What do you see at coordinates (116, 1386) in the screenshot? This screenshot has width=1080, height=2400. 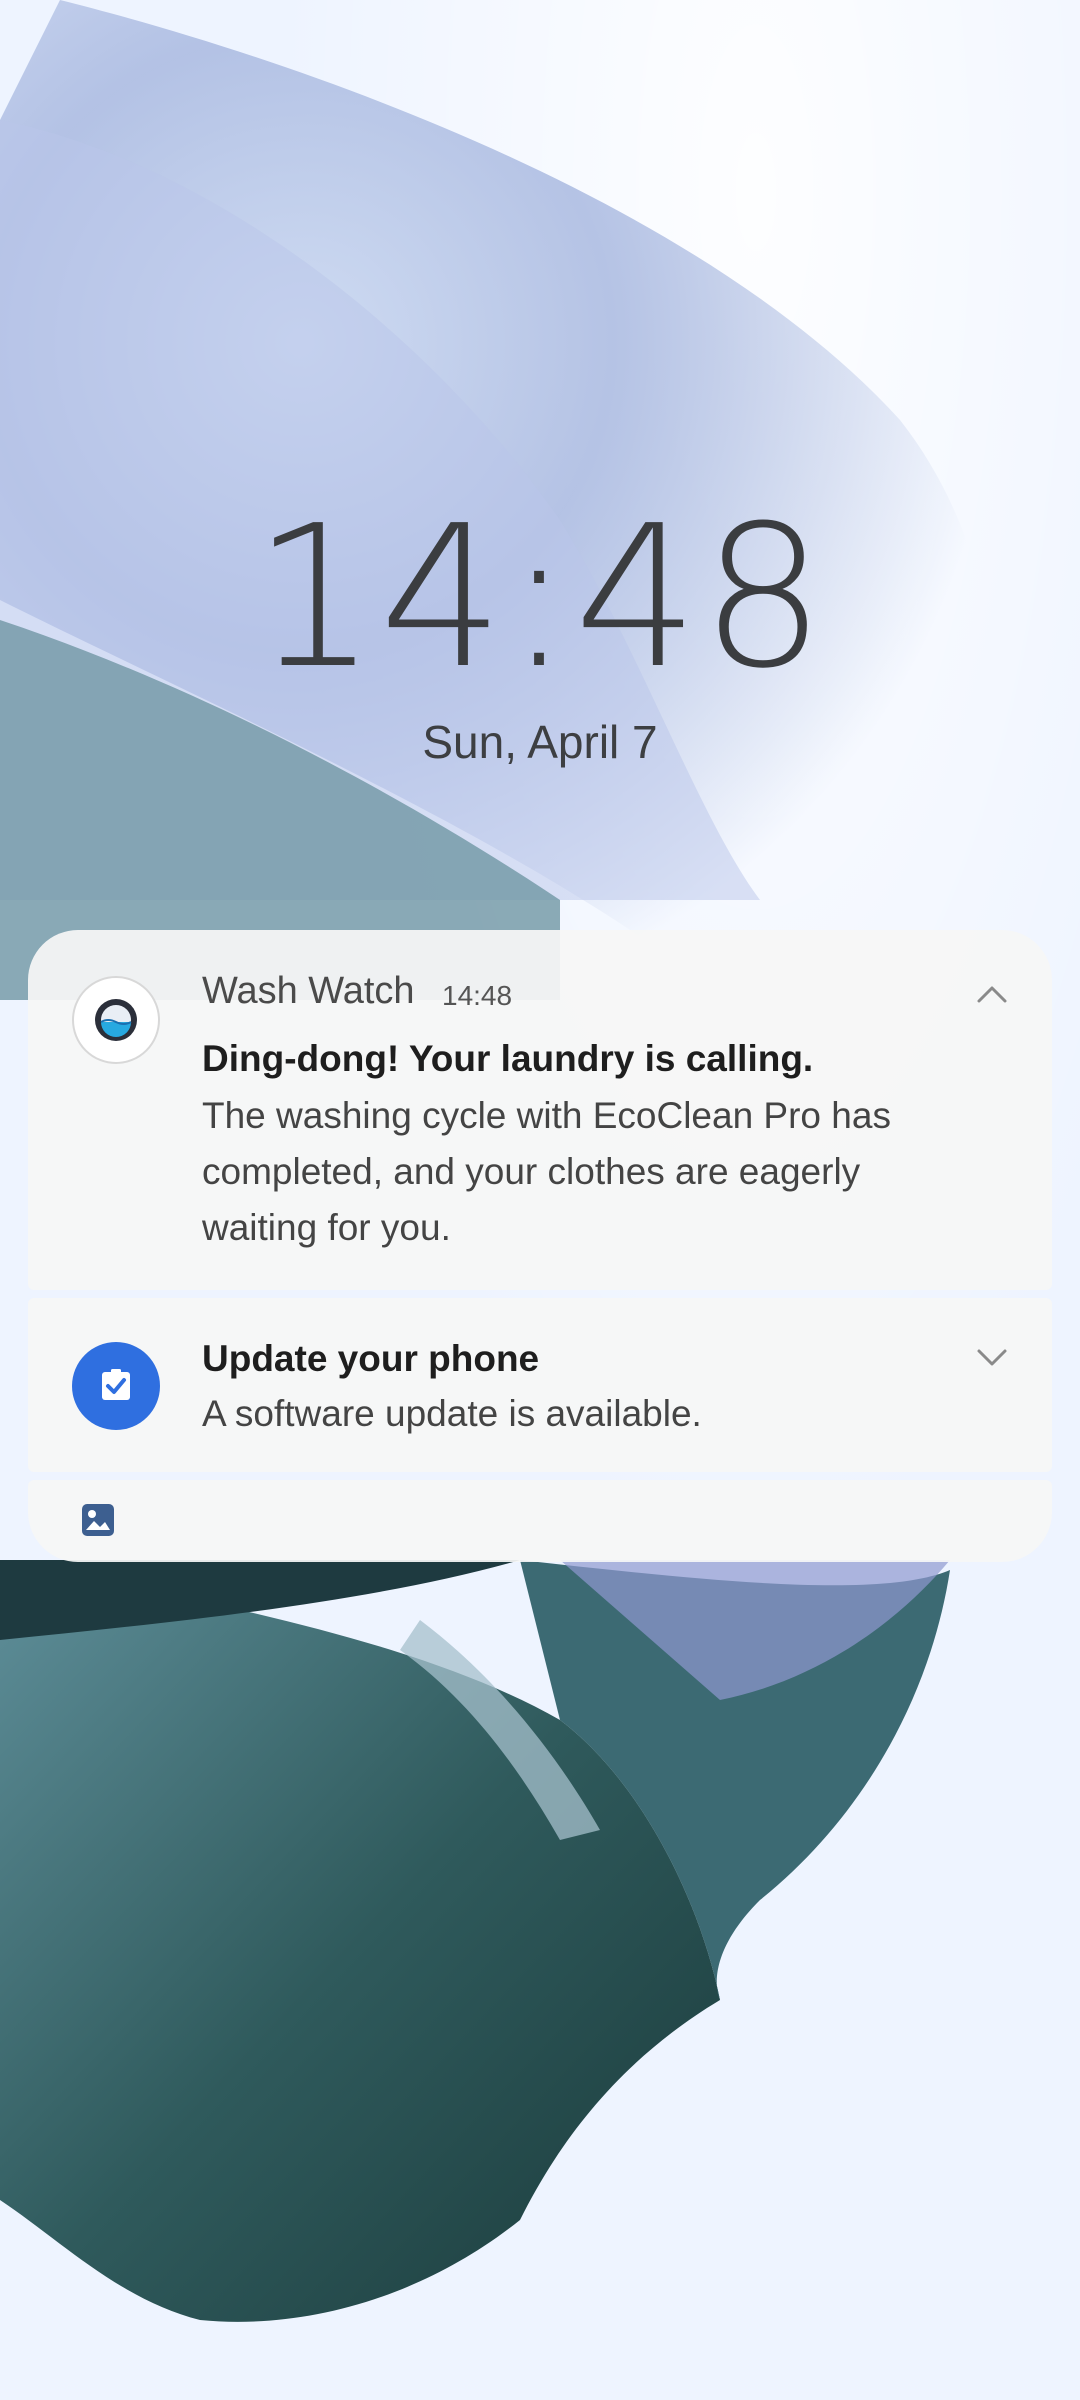 I see `software-update-icon` at bounding box center [116, 1386].